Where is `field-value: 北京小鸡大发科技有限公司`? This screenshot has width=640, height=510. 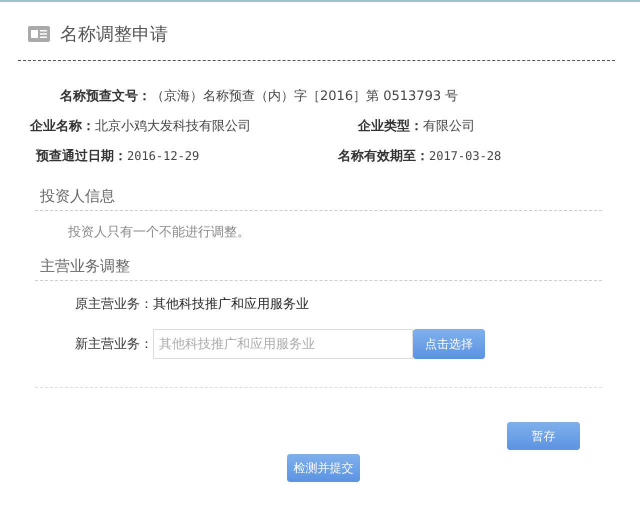 field-value: 北京小鸡大发科技有限公司 is located at coordinates (173, 126).